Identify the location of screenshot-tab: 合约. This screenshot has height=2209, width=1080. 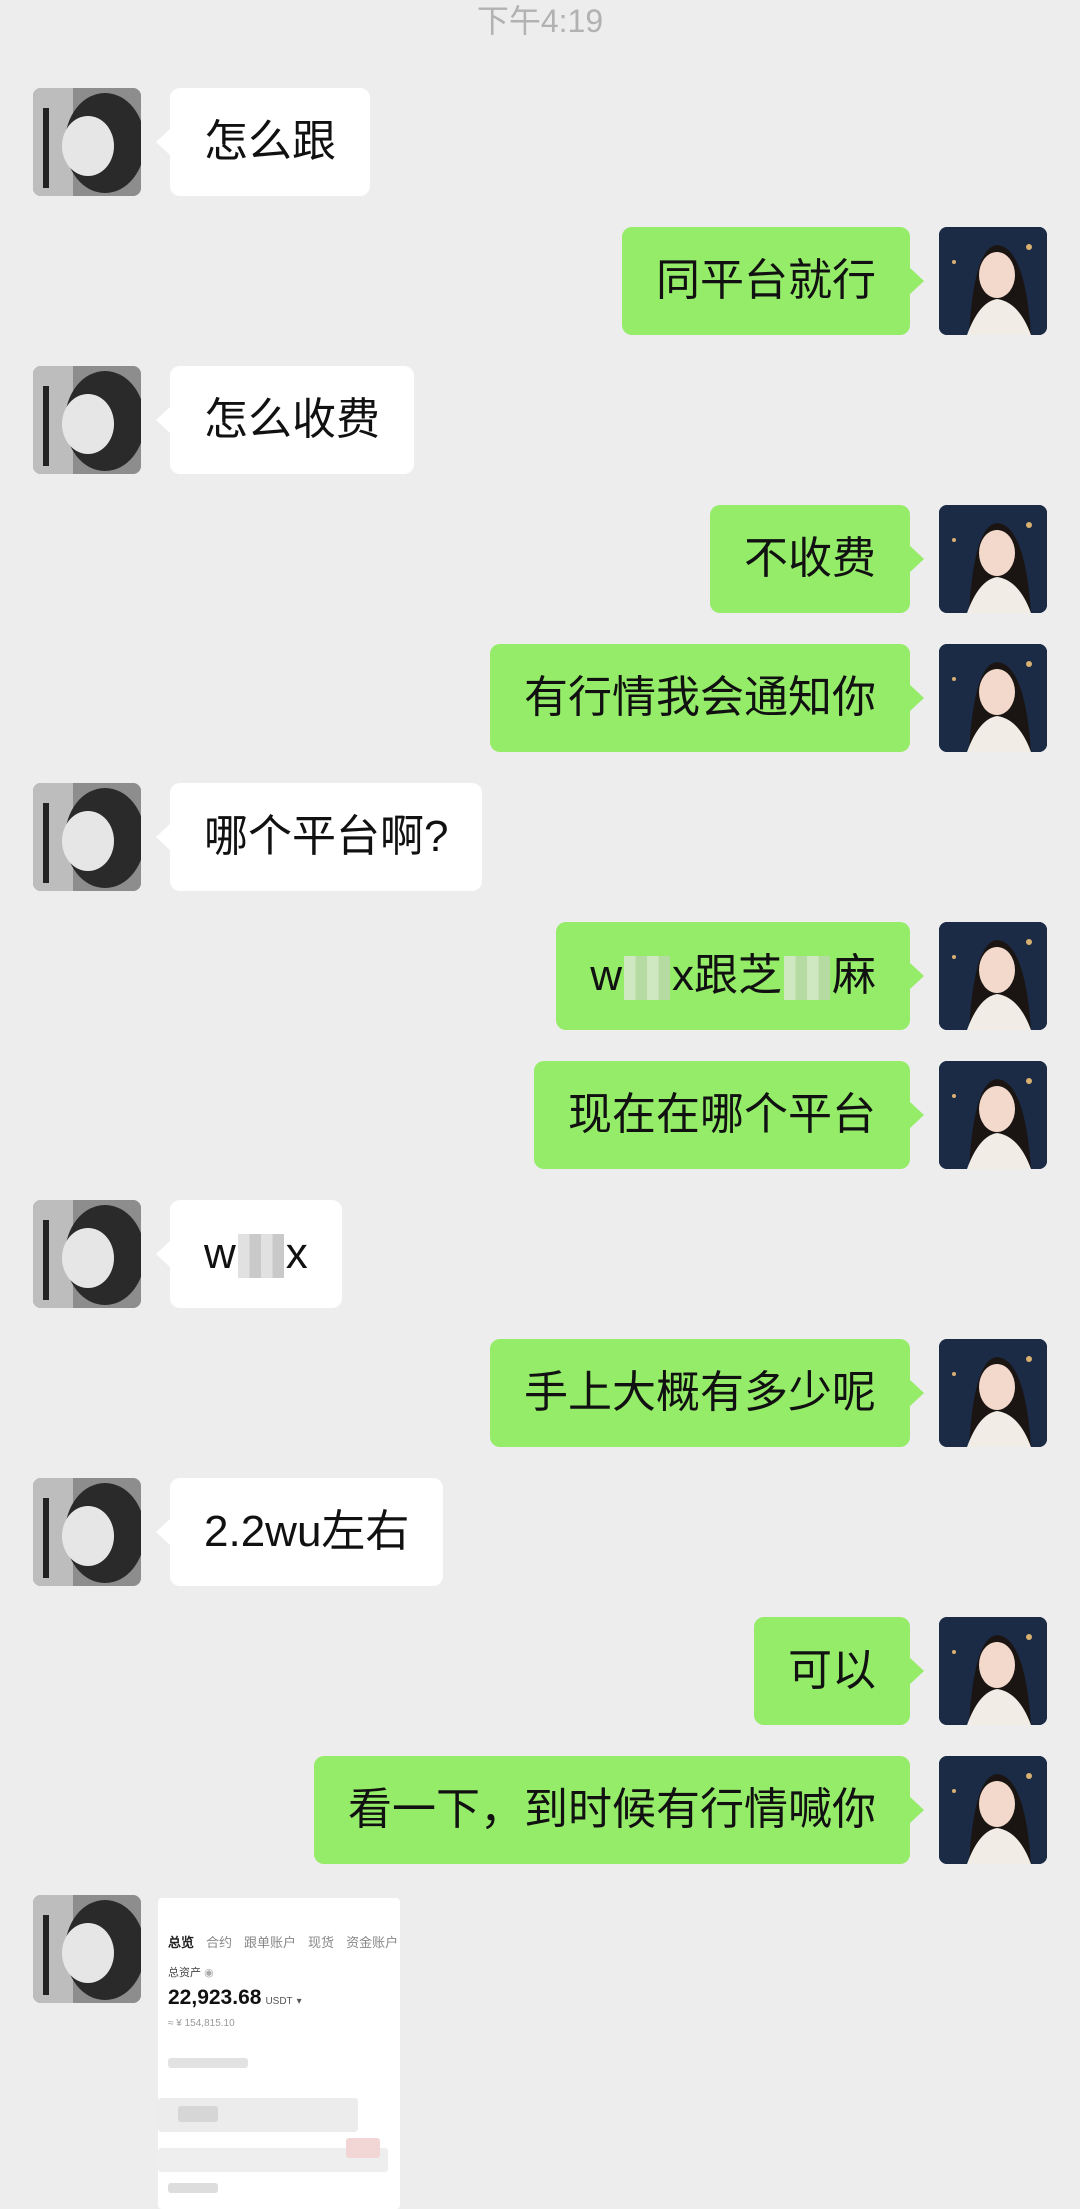
(219, 1942).